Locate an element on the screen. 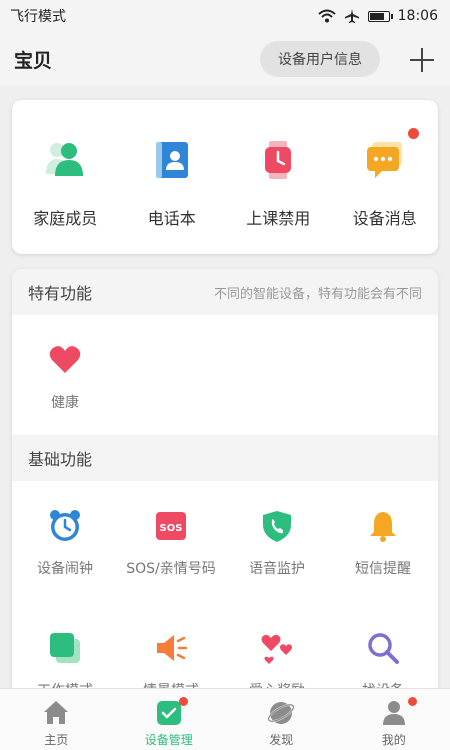 The width and height of the screenshot is (450, 750). class-disable-button: 上课禁用 is located at coordinates (278, 177).